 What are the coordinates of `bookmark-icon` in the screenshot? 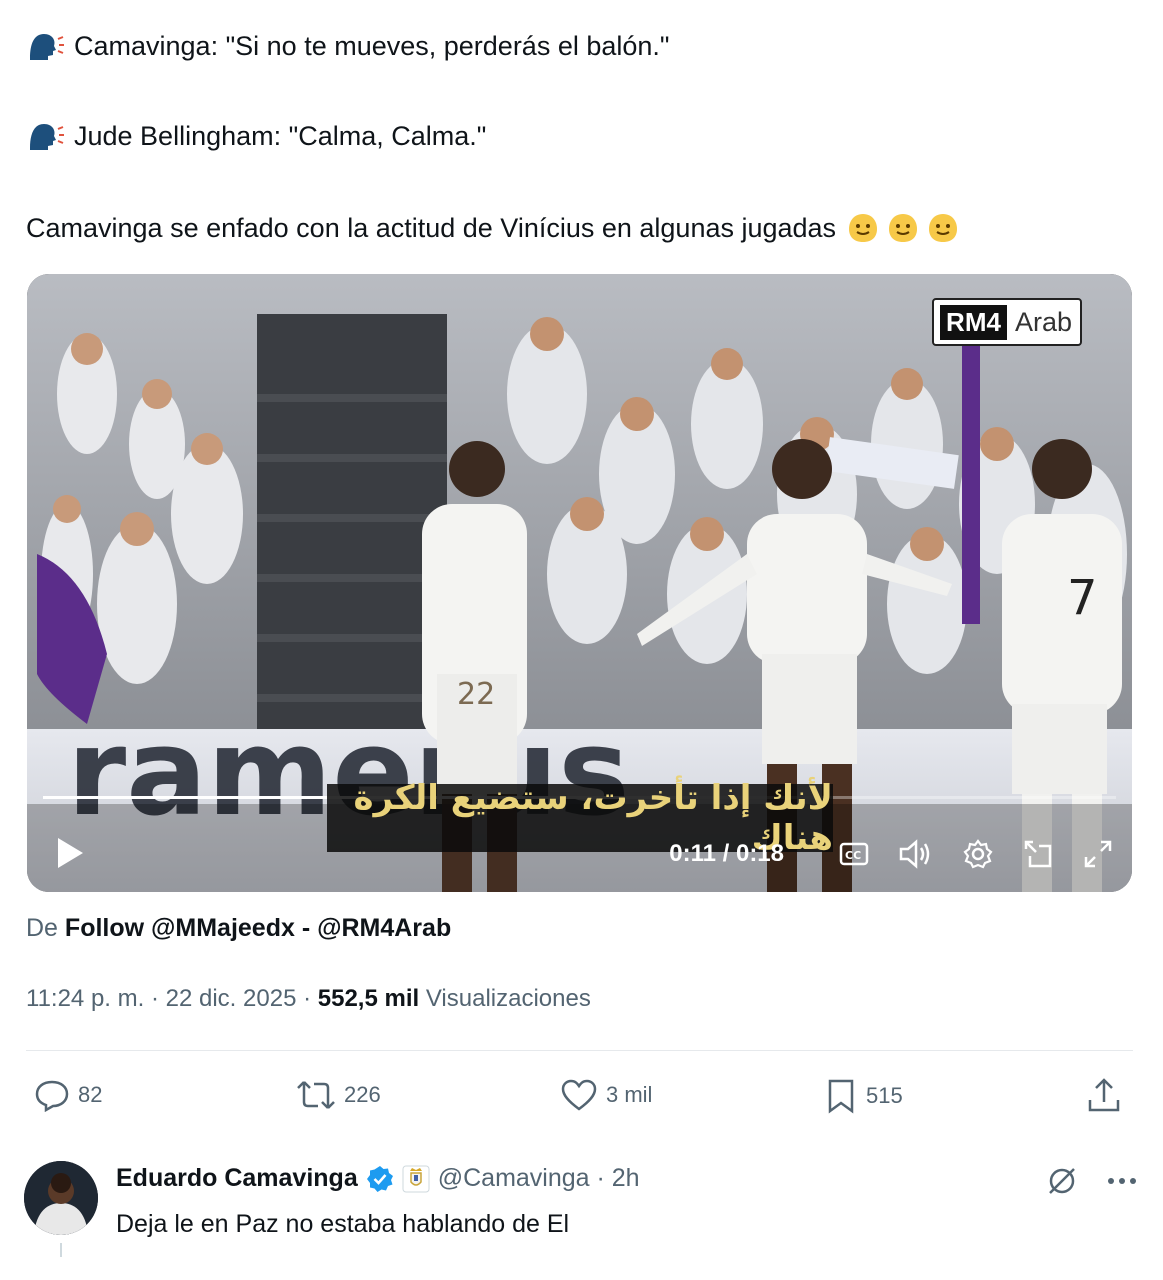 It's located at (841, 1096).